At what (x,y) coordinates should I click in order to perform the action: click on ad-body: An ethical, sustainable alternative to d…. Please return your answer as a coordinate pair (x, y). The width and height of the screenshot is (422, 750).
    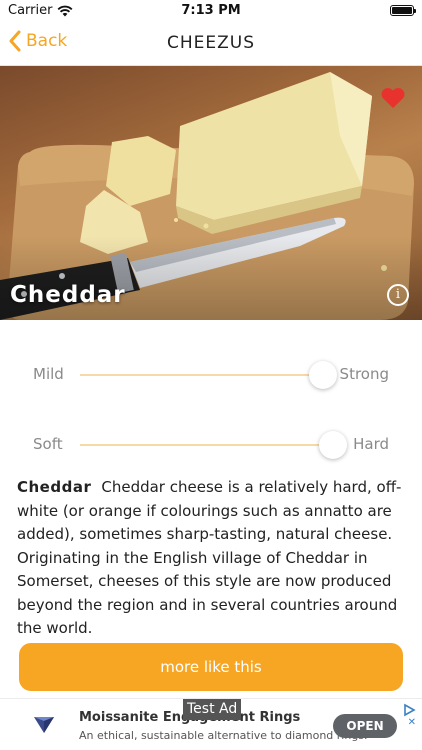
    Looking at the image, I should click on (223, 735).